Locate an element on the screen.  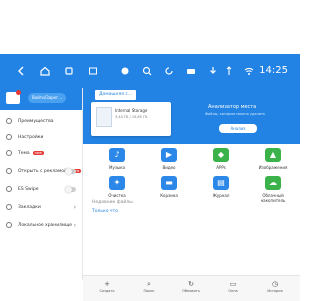
drawer-item-label: Открыть с рекламой is located at coordinates (42, 171).